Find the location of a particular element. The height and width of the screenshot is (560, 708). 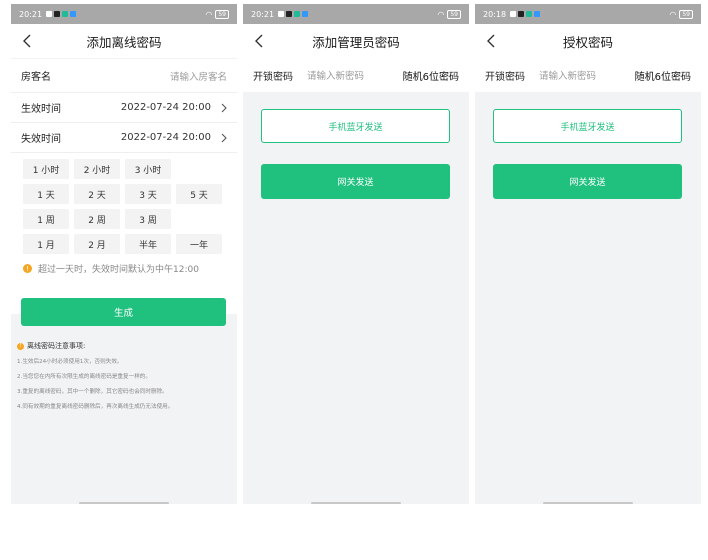

page-title: 授权密码 is located at coordinates (587, 42).